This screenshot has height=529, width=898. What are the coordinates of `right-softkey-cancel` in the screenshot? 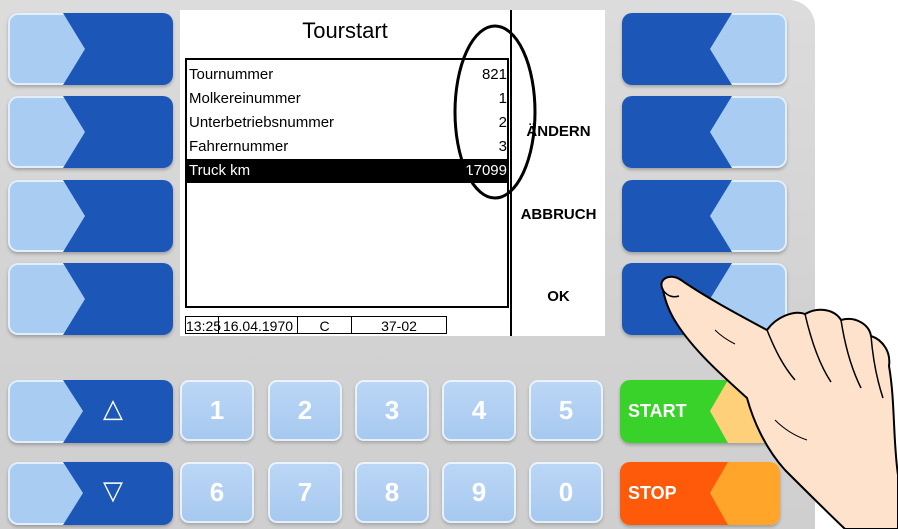 It's located at (704, 216).